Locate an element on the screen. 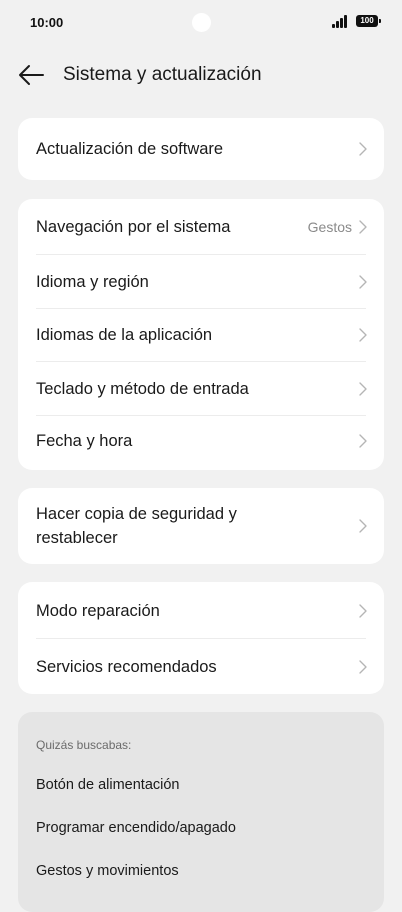 This screenshot has width=402, height=912. settings-group-backup: Hacer copia de seguridad y restablecer is located at coordinates (201, 526).